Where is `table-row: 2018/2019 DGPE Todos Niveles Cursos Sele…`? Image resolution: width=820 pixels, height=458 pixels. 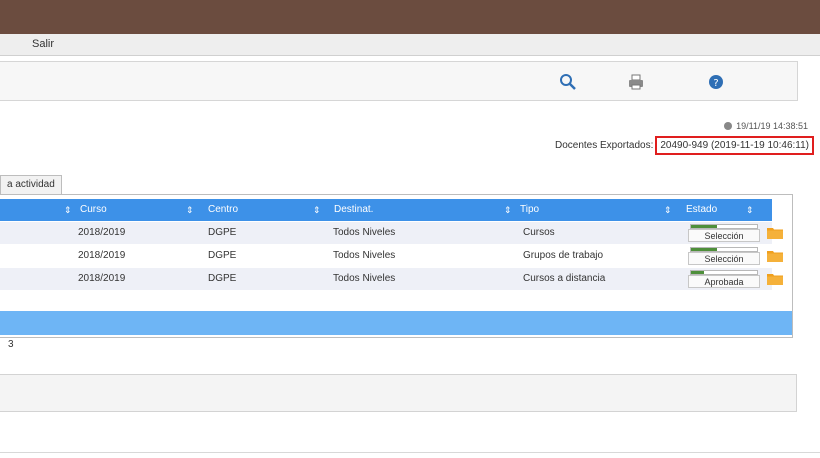 table-row: 2018/2019 DGPE Todos Niveles Cursos Sele… is located at coordinates (391, 233).